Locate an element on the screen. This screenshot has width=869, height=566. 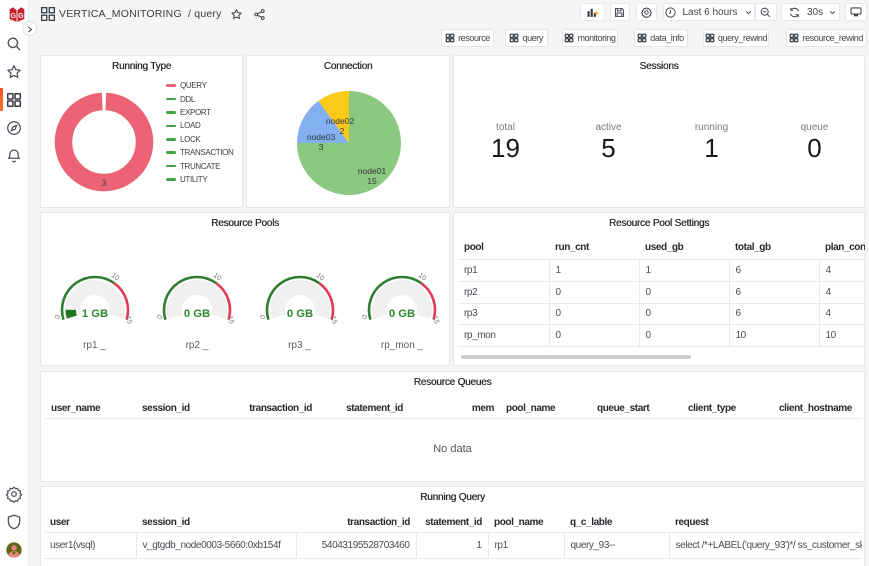
svg-text: node01 is located at coordinates (372, 171).